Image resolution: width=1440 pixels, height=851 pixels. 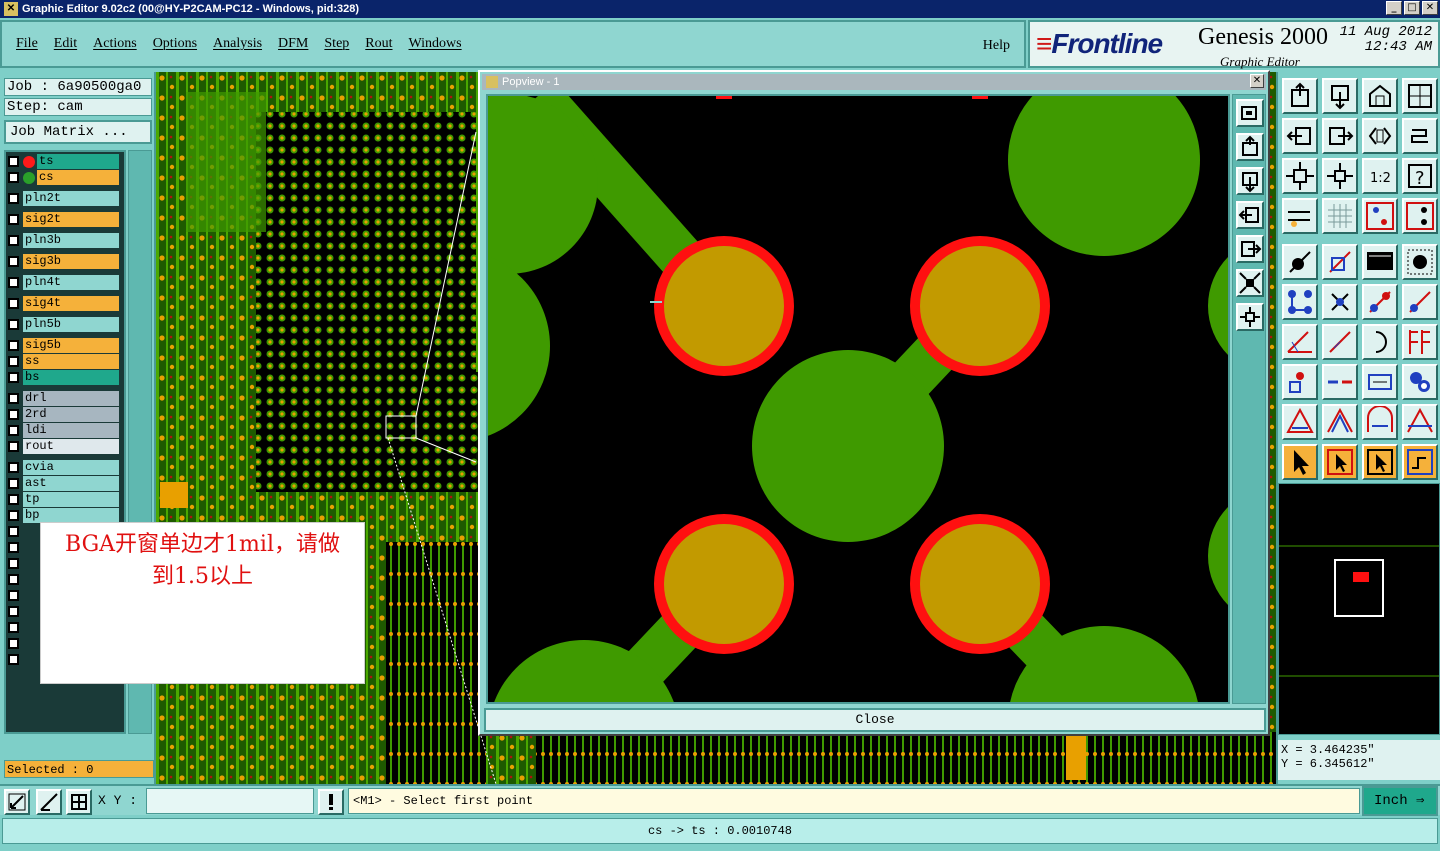 I want to click on layers-toggle-icon, so click(x=1380, y=216).